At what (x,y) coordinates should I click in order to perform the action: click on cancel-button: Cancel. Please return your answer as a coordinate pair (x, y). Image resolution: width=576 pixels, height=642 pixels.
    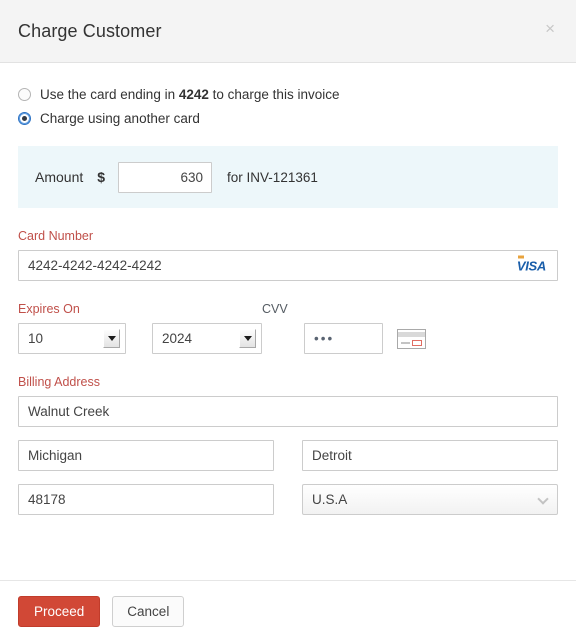
    Looking at the image, I should click on (148, 611).